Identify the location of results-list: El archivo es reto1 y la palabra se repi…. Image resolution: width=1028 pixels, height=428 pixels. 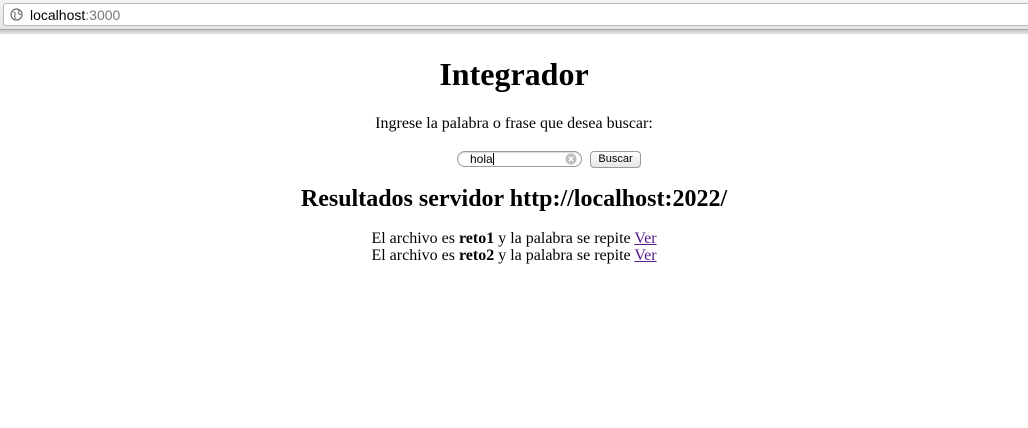
(514, 247).